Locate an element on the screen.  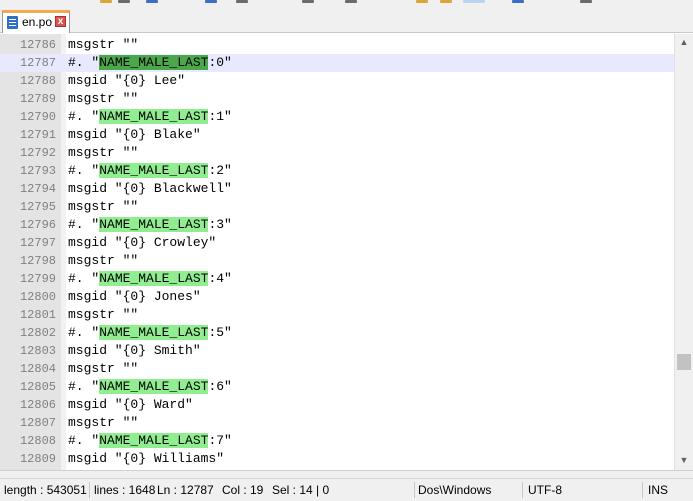
code-line: 12800 msgid "{0} Jones" is located at coordinates (337, 297).